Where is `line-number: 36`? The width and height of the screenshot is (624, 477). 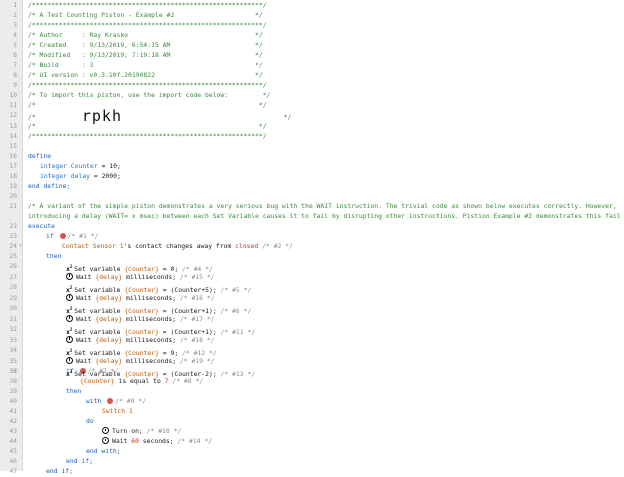 line-number: 36 is located at coordinates (13, 371).